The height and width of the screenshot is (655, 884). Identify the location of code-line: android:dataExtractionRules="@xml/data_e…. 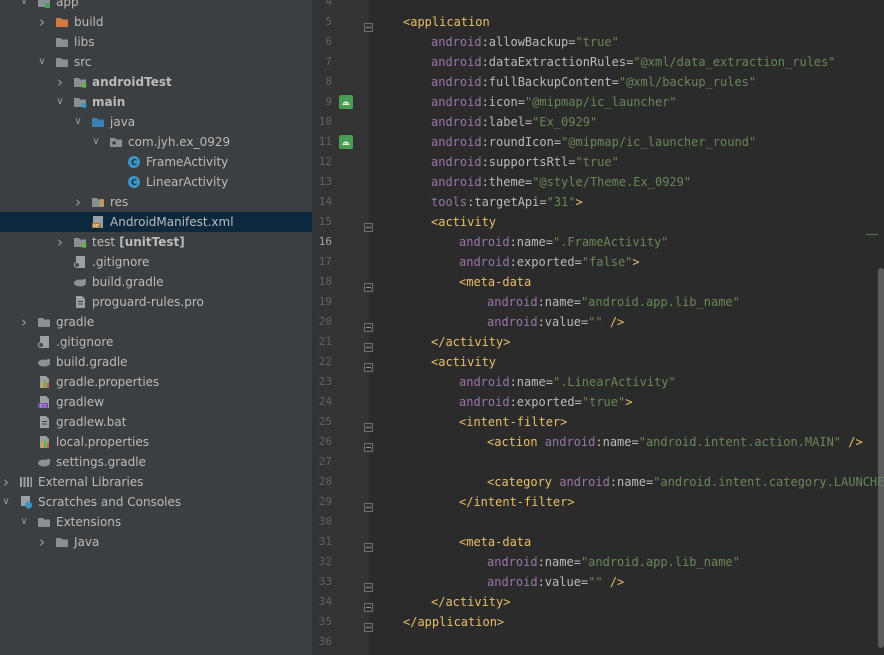
(633, 62).